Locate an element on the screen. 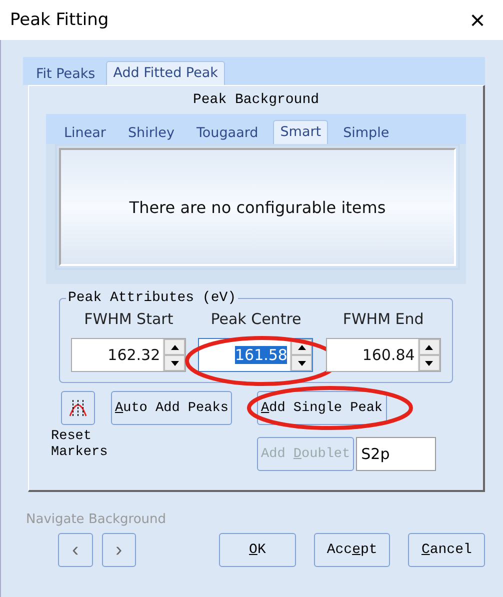  reset-markers-label: Reset Markers is located at coordinates (80, 445).